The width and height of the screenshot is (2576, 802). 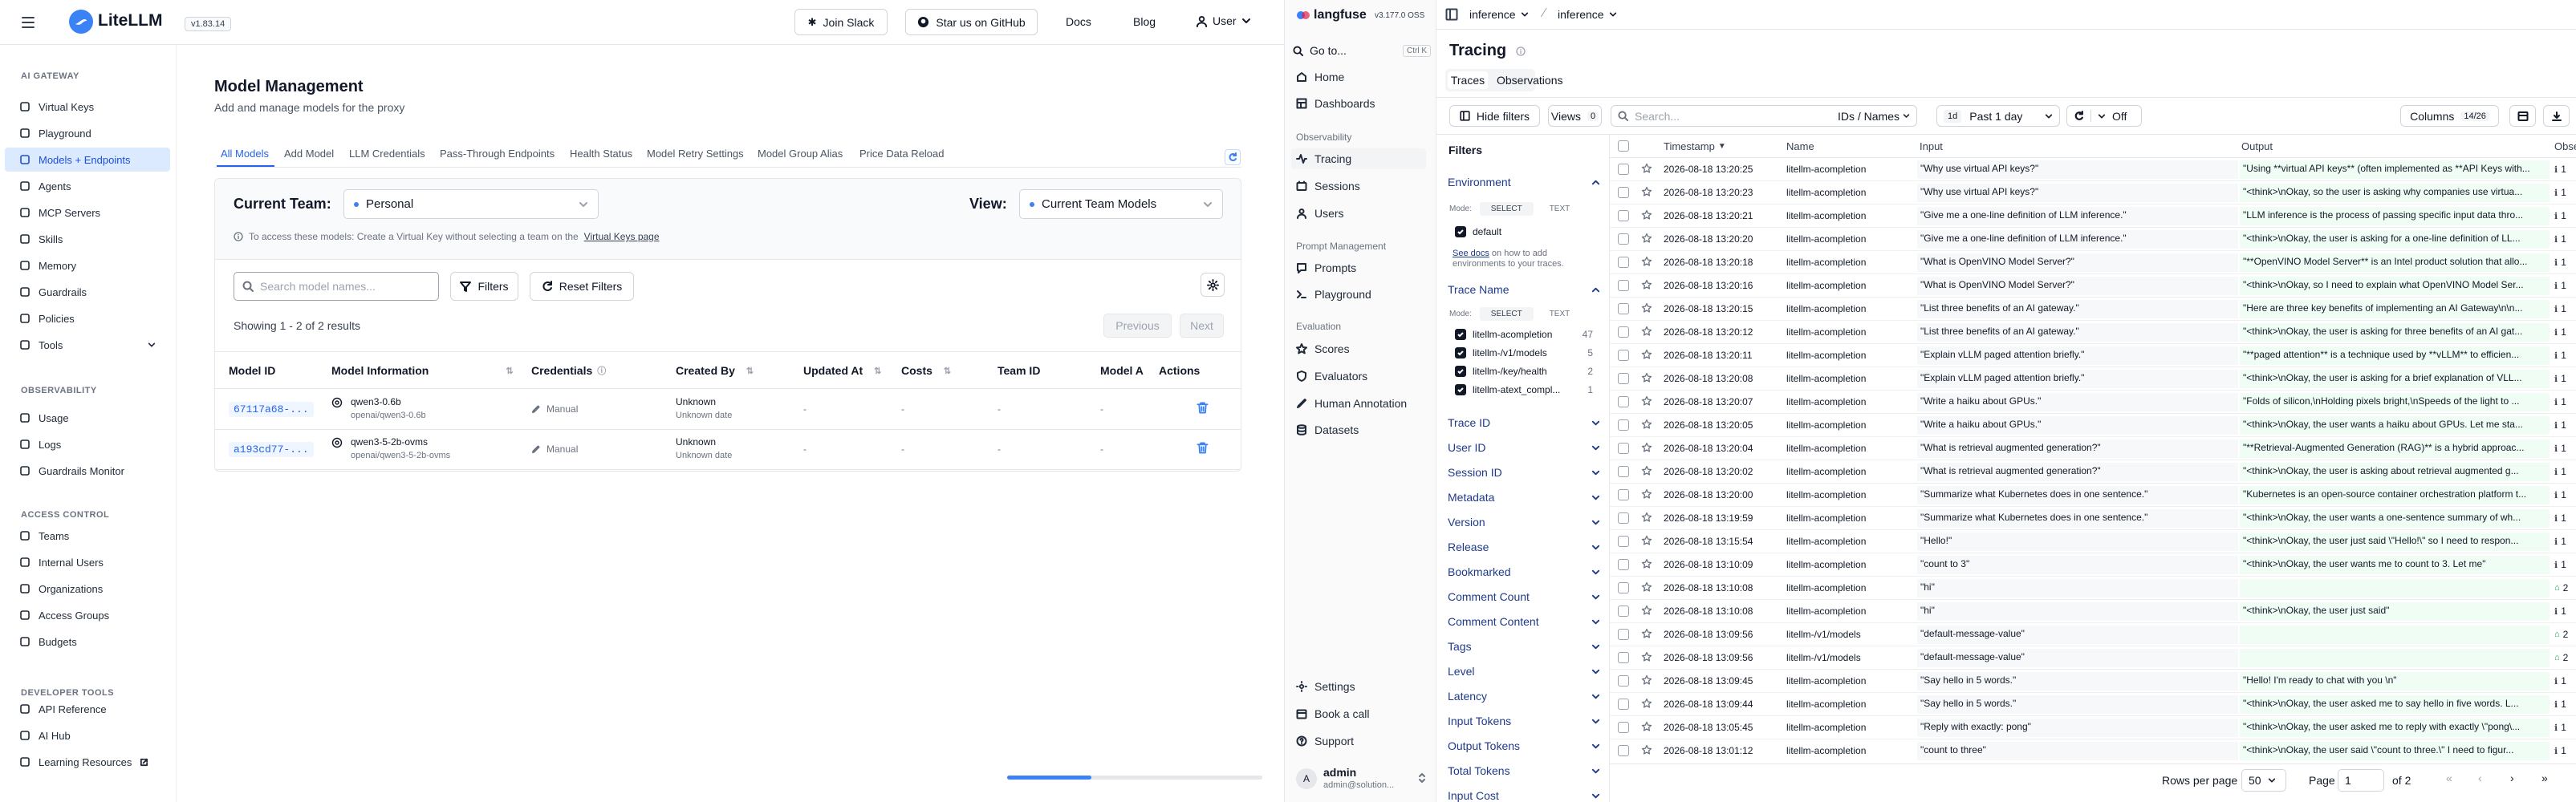 What do you see at coordinates (64, 615) in the screenshot?
I see `sidebar-item-access-groups: Access Groups` at bounding box center [64, 615].